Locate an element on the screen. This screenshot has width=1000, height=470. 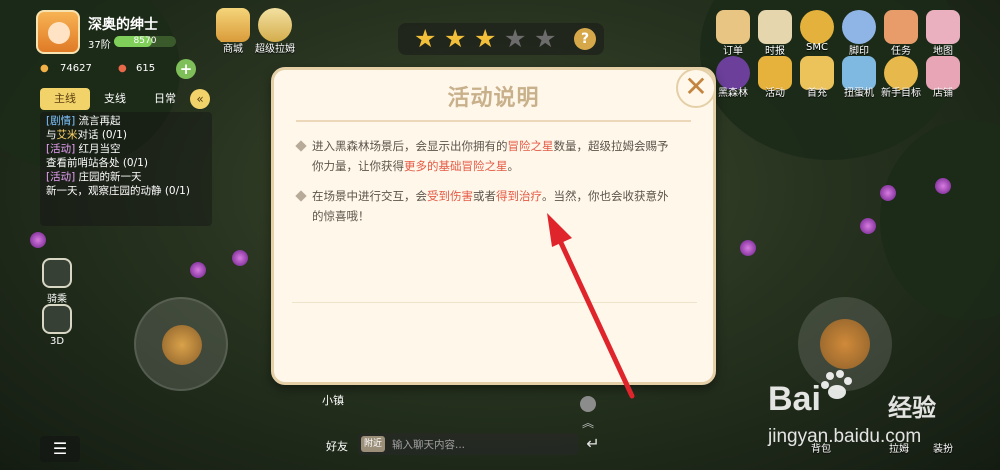
tab-main-quest: 主线 is located at coordinates (65, 99).